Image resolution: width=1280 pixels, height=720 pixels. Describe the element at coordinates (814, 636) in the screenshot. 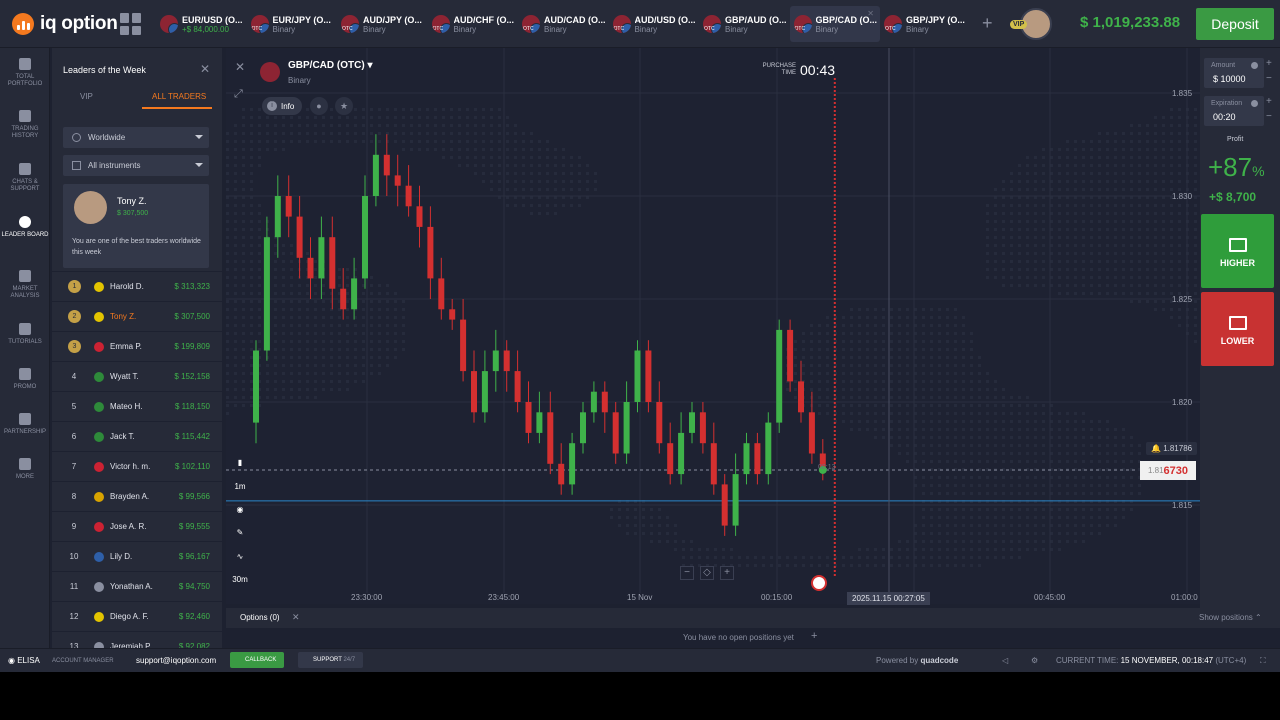

I see `add-position-icon: +` at that location.